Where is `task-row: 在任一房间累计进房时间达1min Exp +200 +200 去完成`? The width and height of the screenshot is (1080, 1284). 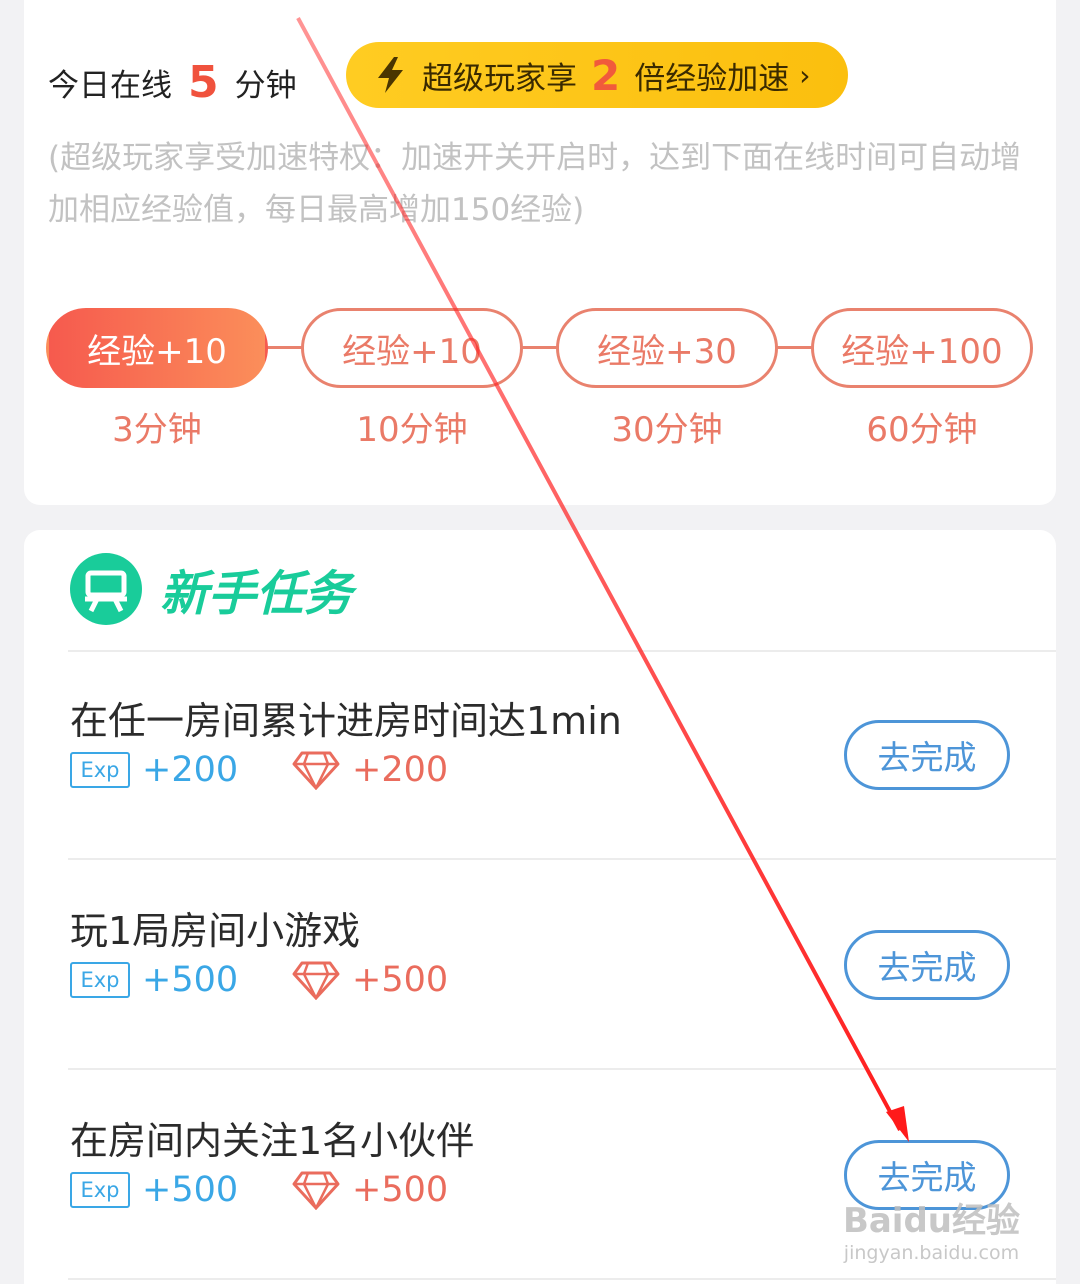
task-row: 在任一房间累计进房时间达1min Exp +200 +200 去完成 is located at coordinates (563, 795).